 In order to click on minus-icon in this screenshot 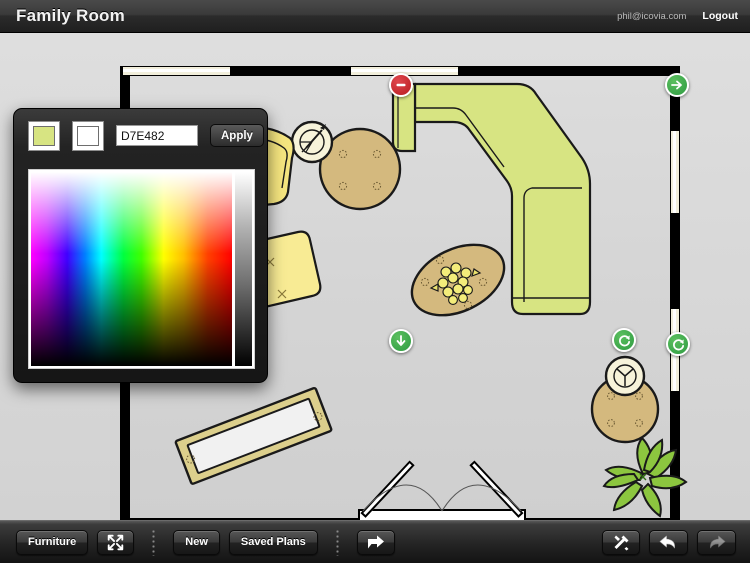, I will do `click(401, 85)`.